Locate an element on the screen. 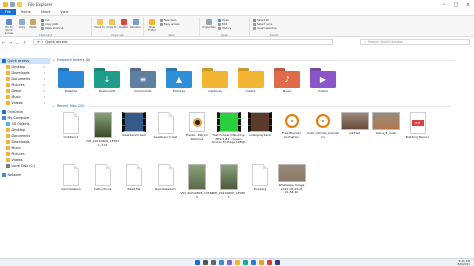 This screenshot has width=474, height=266. file-tile: PDF Building Mexico is located at coordinates (418, 126).